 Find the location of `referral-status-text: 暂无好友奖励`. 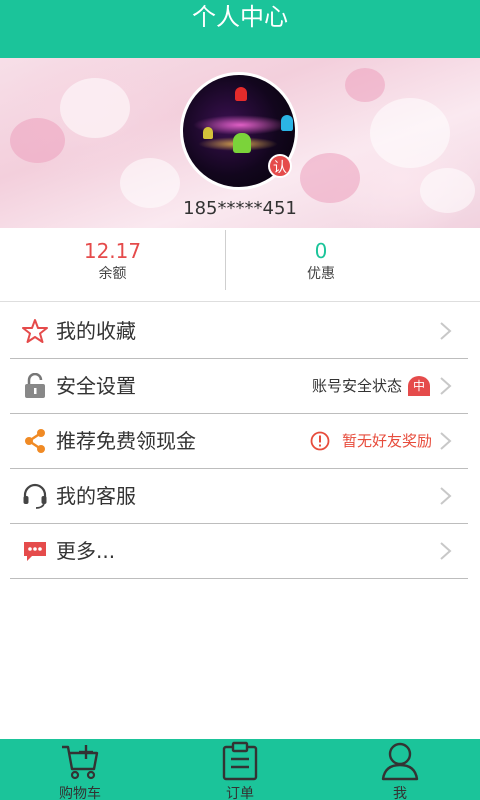

referral-status-text: 暂无好友奖励 is located at coordinates (386, 441).